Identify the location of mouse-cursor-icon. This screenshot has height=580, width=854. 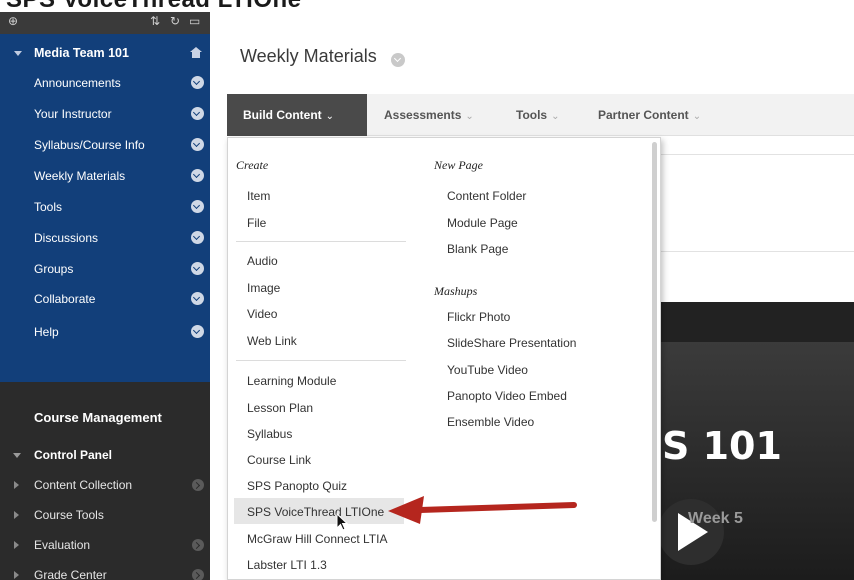
(342, 522).